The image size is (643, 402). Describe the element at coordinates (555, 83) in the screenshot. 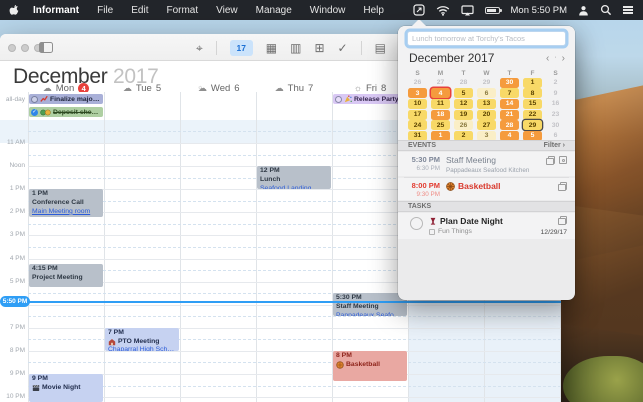

I see `minical-day-2: 2` at that location.